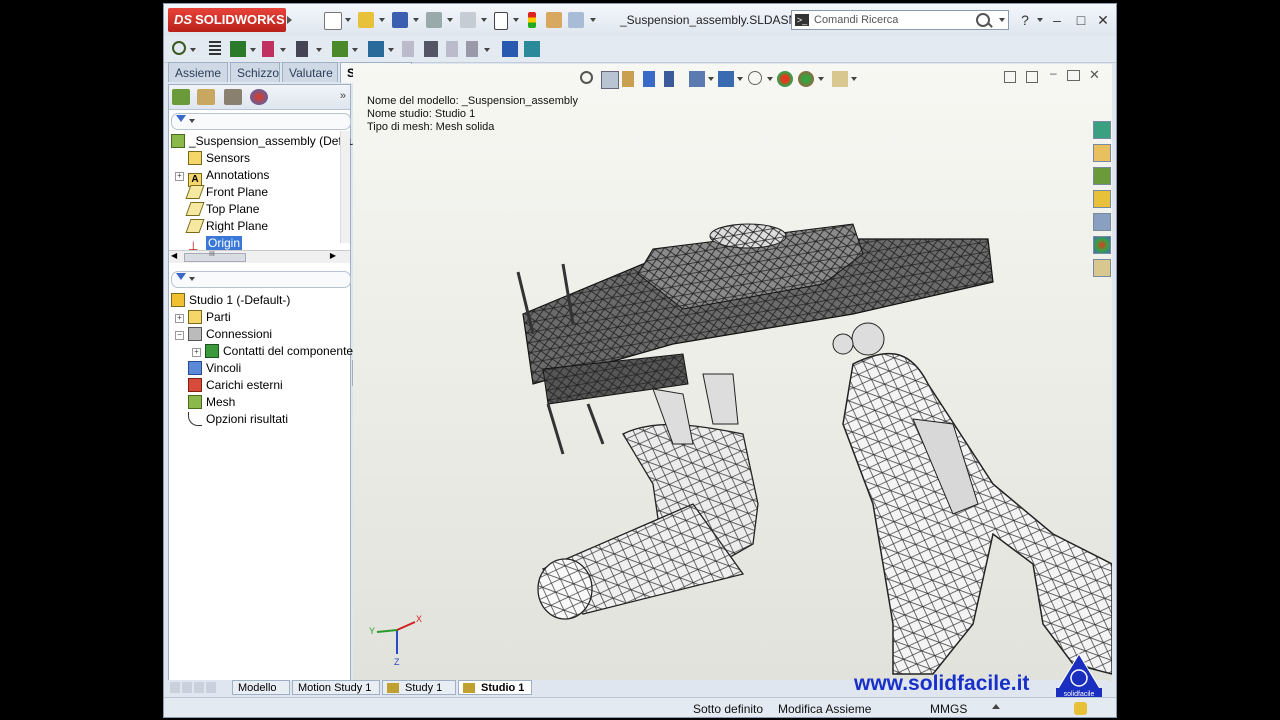 This screenshot has height=720, width=1280. Describe the element at coordinates (219, 158) in the screenshot. I see `tree-item-sensors: Sensors` at that location.